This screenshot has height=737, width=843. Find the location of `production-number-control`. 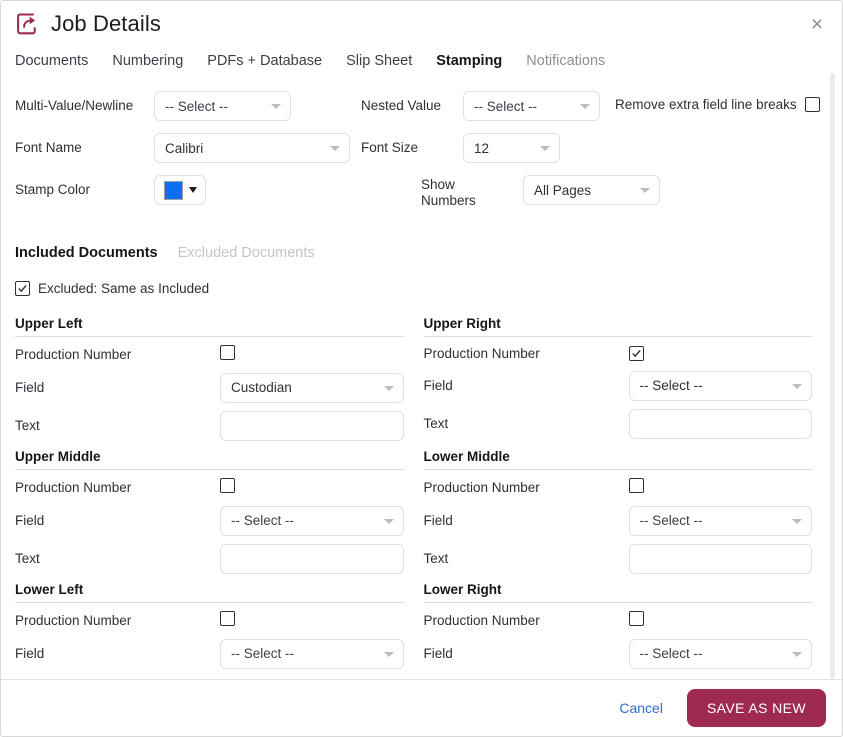

production-number-control is located at coordinates (720, 487).